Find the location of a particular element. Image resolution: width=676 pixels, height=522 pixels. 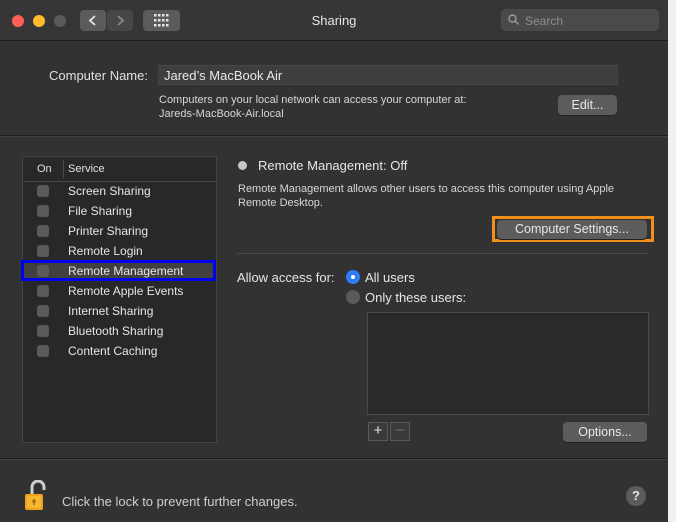

service-name: Content Caching is located at coordinates (113, 351).